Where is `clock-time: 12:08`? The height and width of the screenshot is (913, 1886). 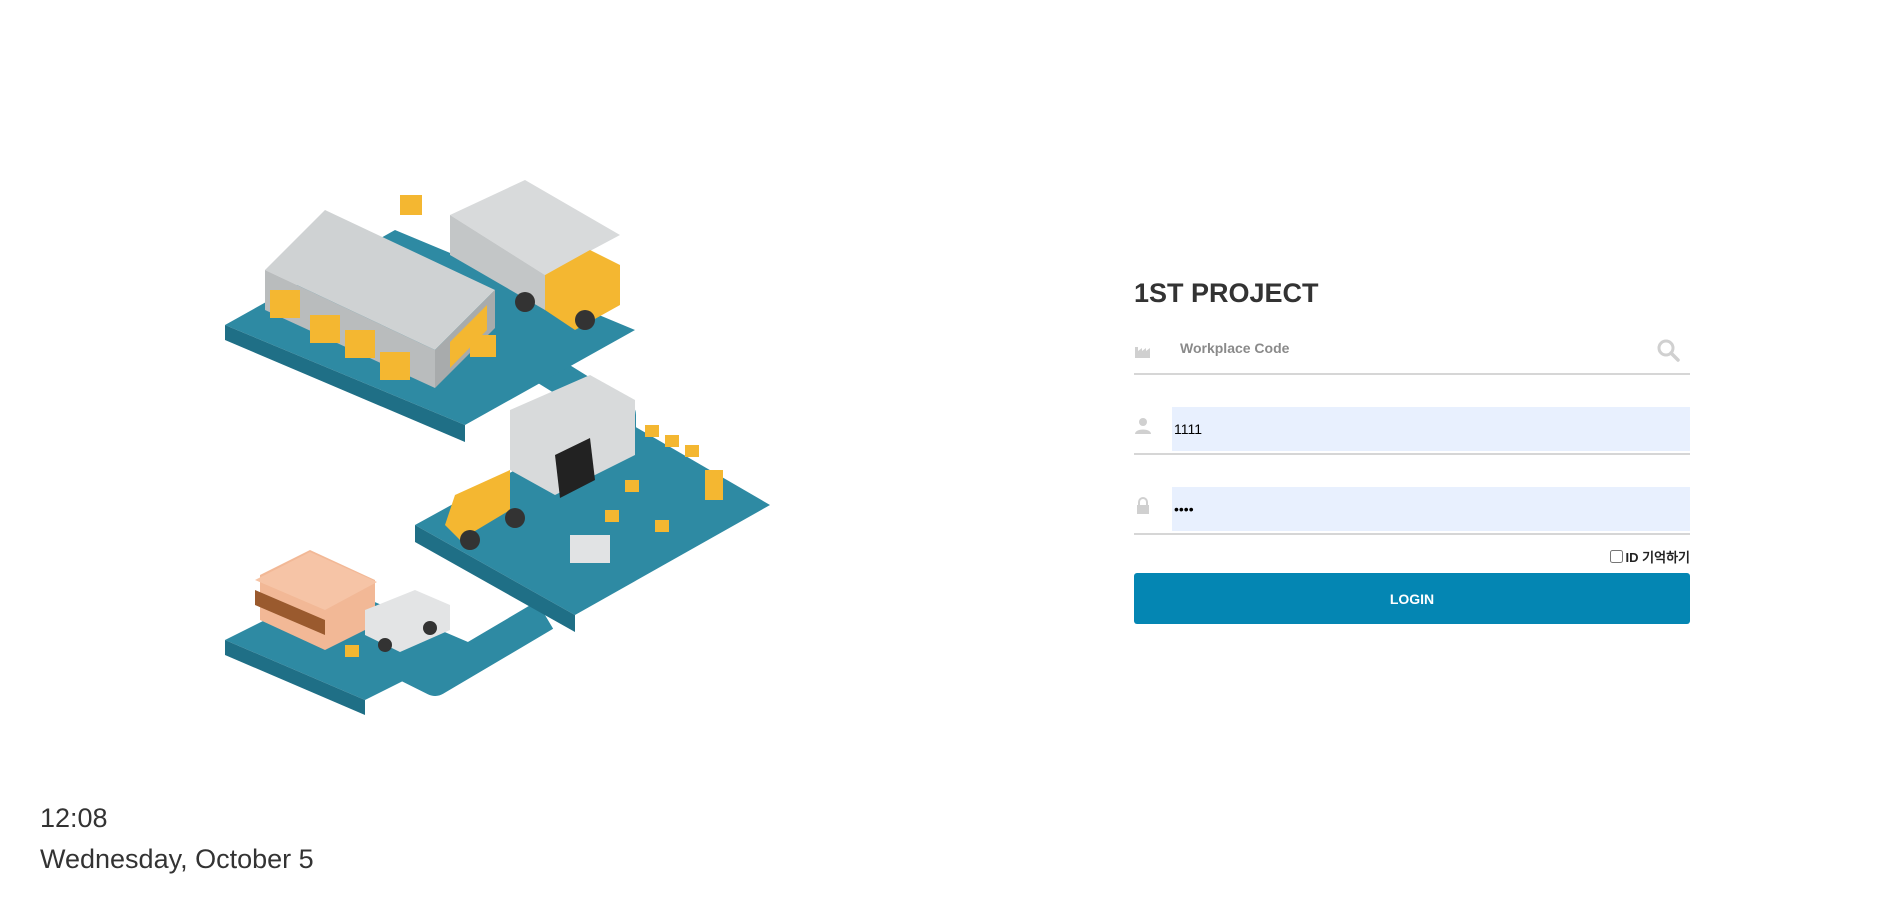 clock-time: 12:08 is located at coordinates (74, 818).